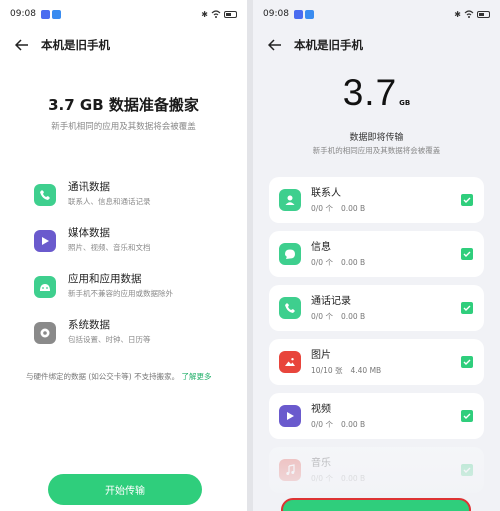 This screenshot has height=511, width=500. Describe the element at coordinates (321, 463) in the screenshot. I see `item-name: 音乐` at that location.